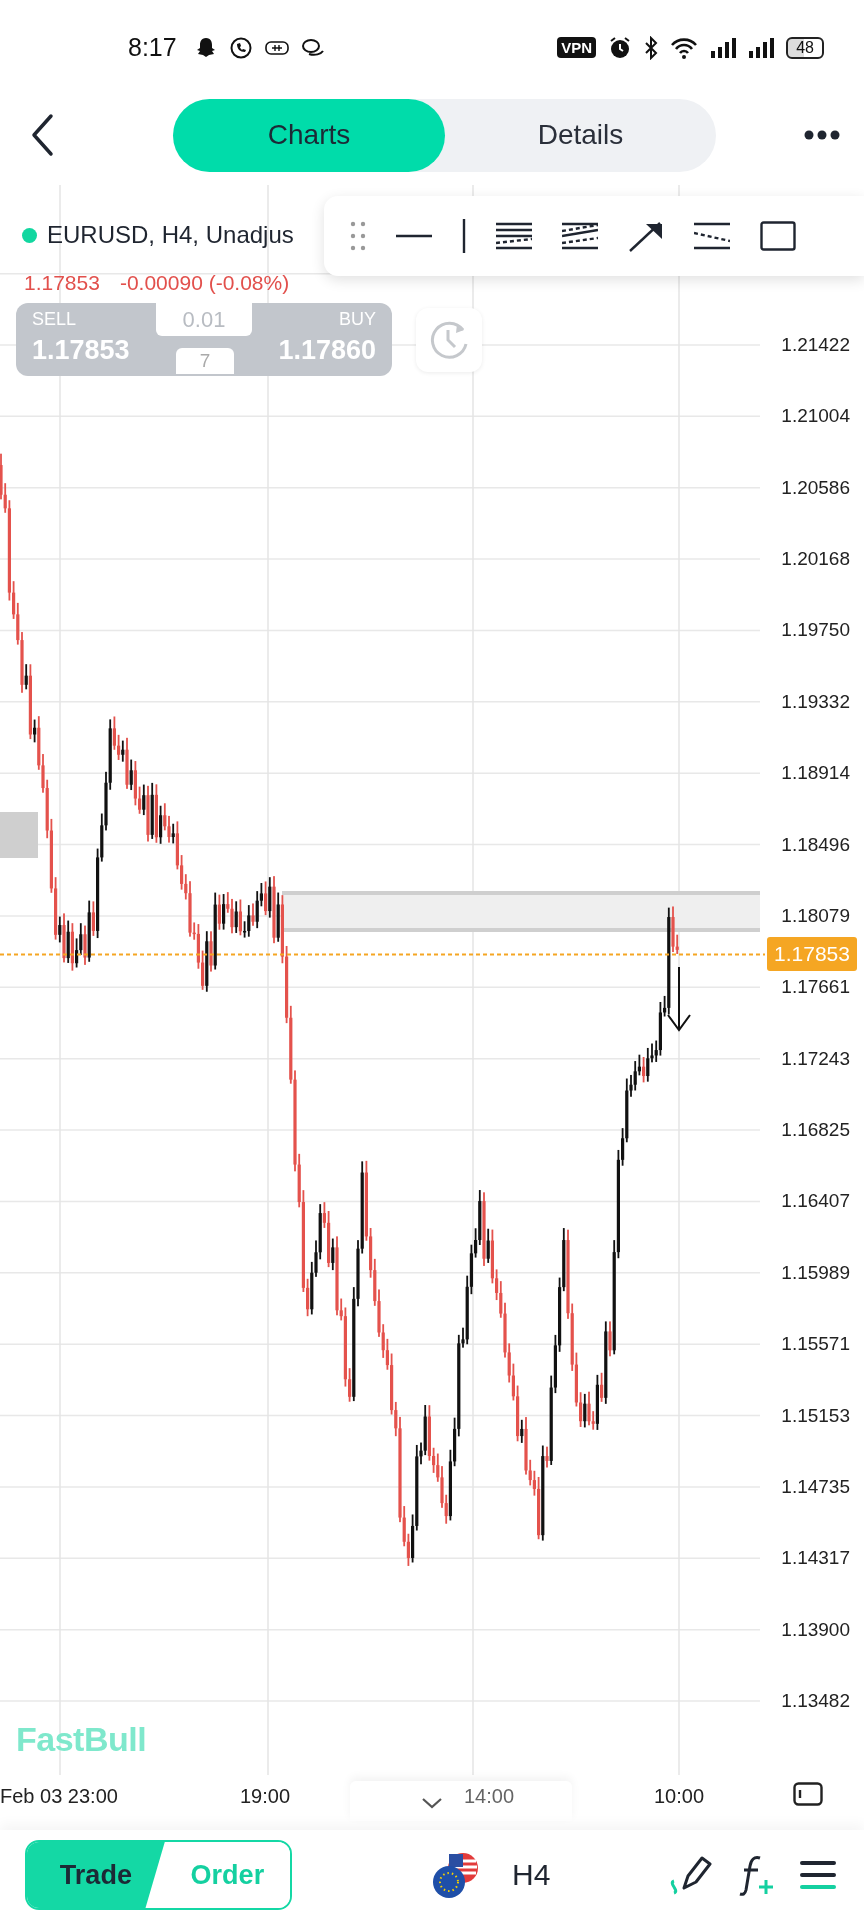 The width and height of the screenshot is (864, 1920). What do you see at coordinates (327, 350) in the screenshot?
I see `buy-price: 1.17860` at bounding box center [327, 350].